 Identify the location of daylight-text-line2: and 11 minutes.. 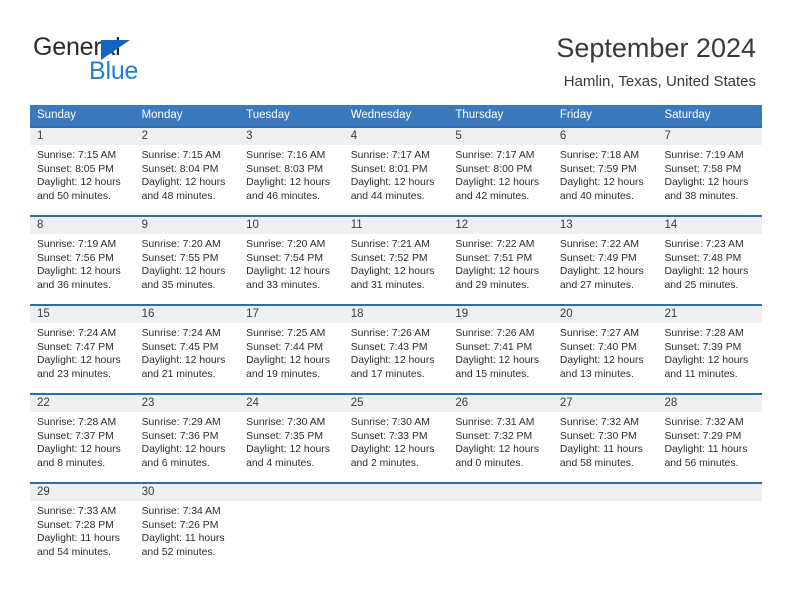
(701, 374).